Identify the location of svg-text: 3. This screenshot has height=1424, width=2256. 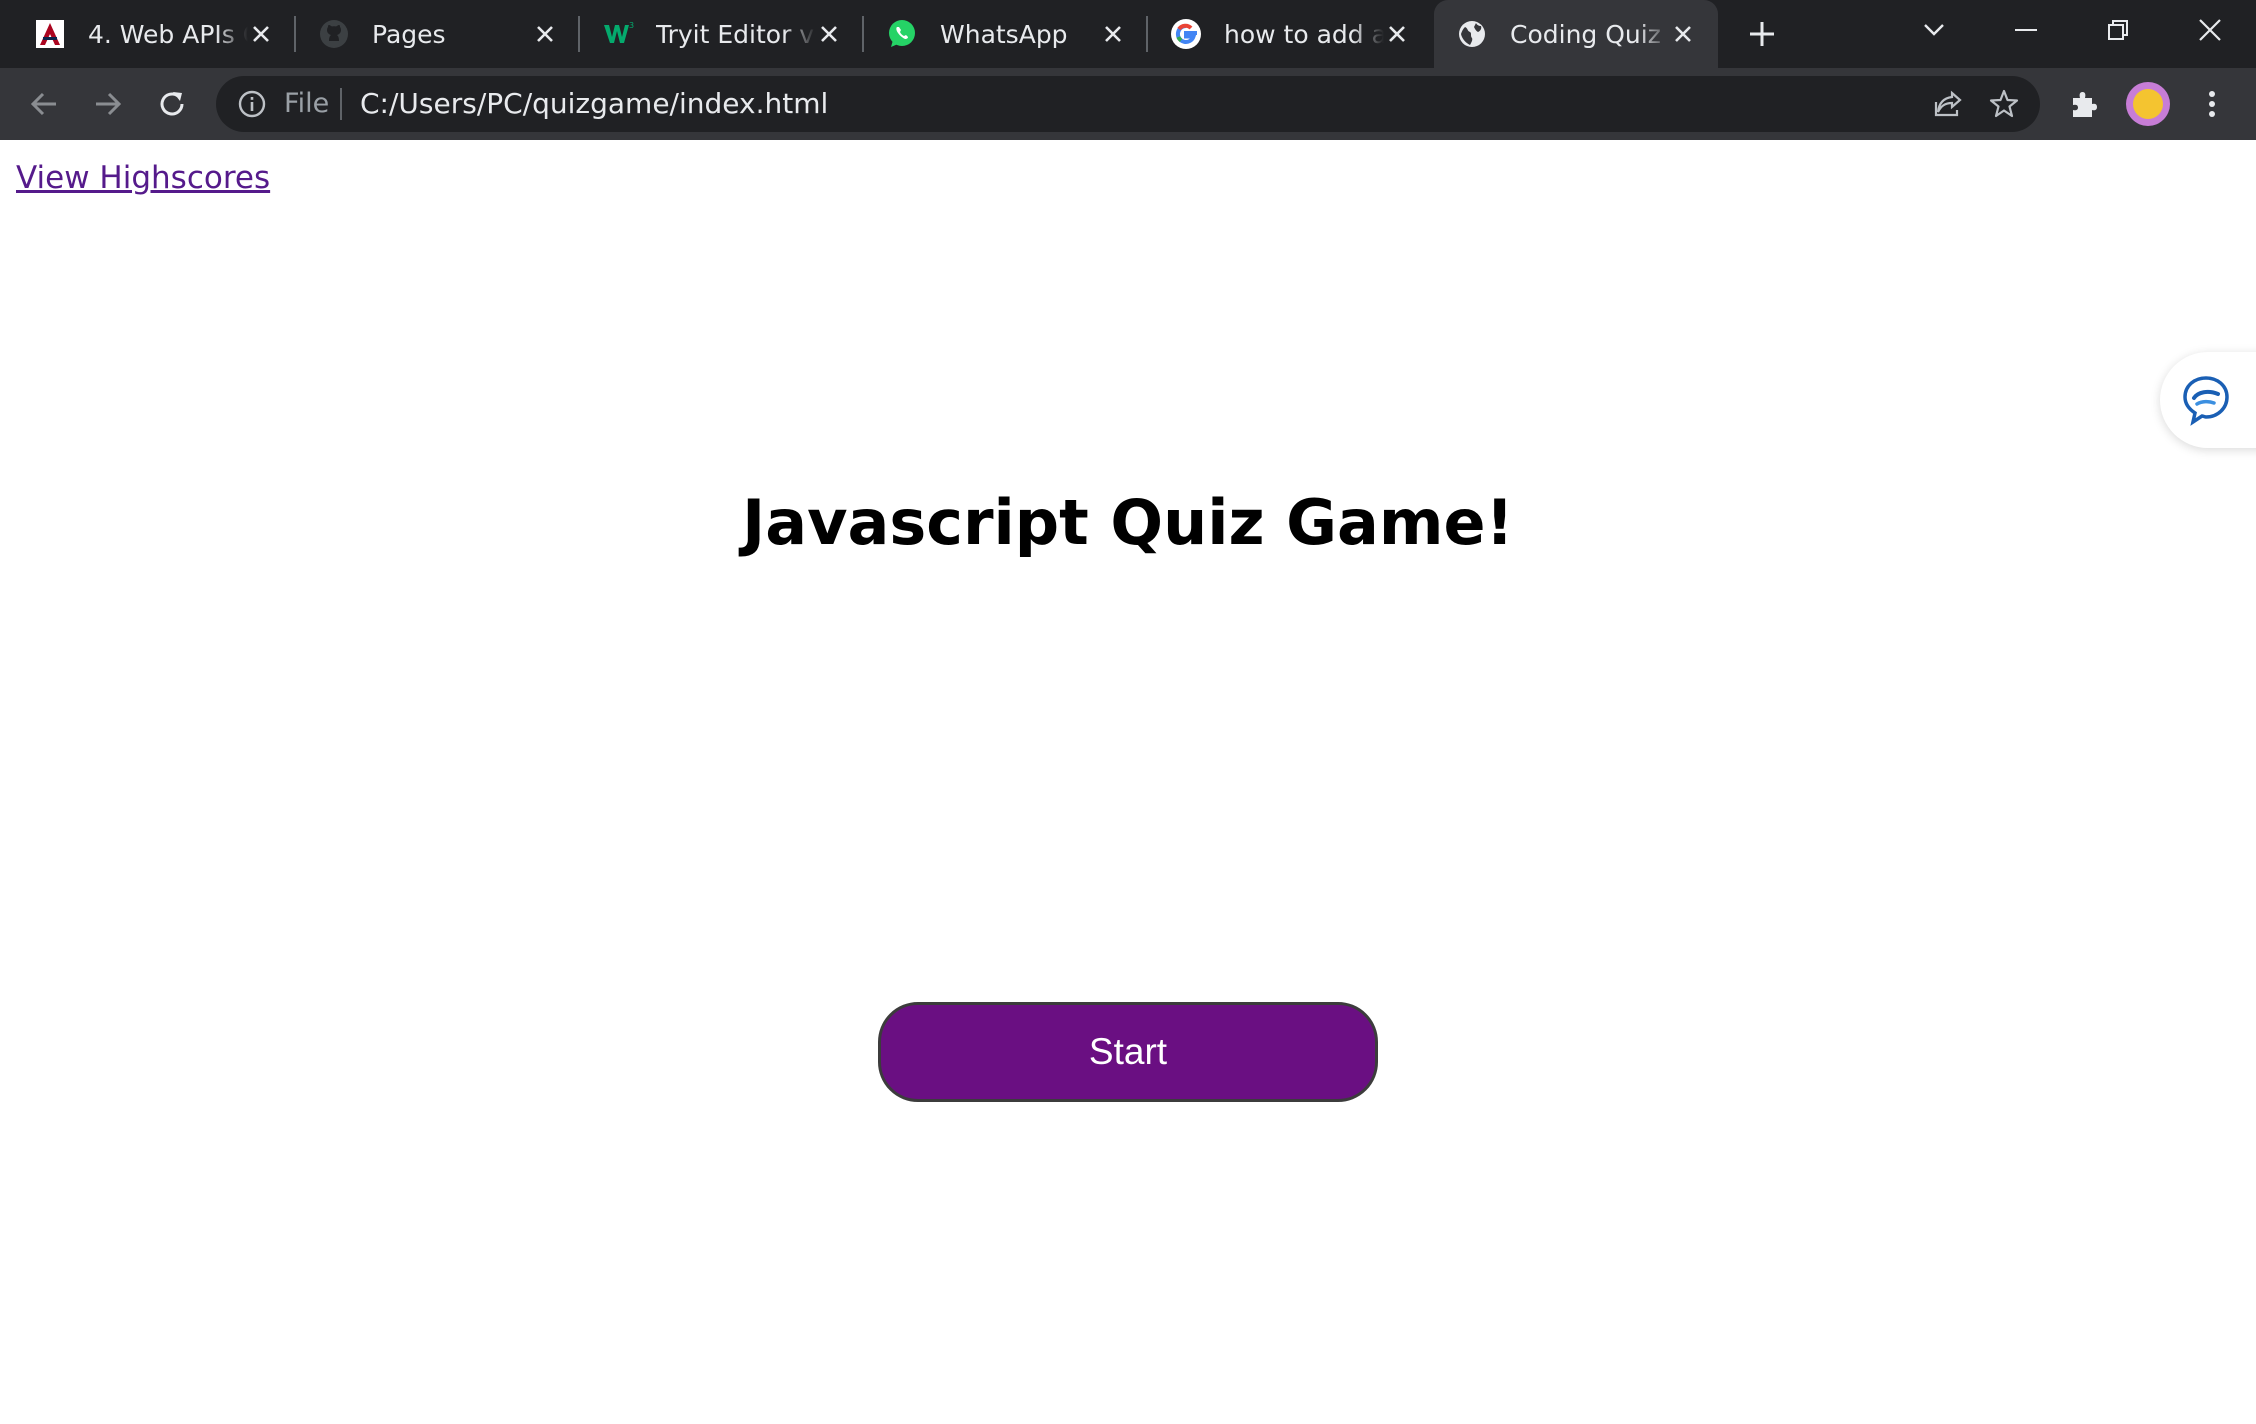
(631, 25).